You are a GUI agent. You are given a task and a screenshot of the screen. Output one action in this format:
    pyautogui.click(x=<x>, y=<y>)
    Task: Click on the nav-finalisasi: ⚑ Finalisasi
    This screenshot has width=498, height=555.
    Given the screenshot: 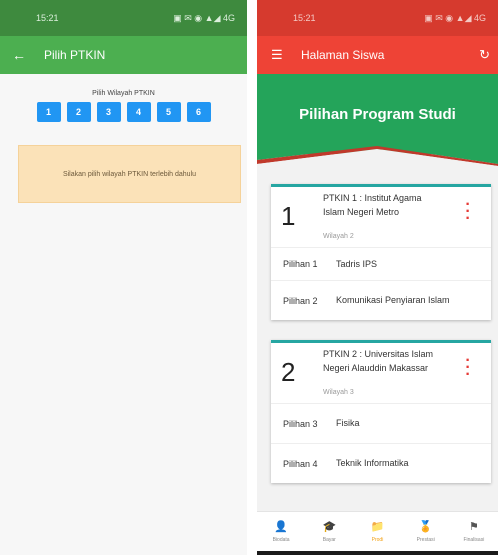 What is the action you would take?
    pyautogui.click(x=474, y=531)
    